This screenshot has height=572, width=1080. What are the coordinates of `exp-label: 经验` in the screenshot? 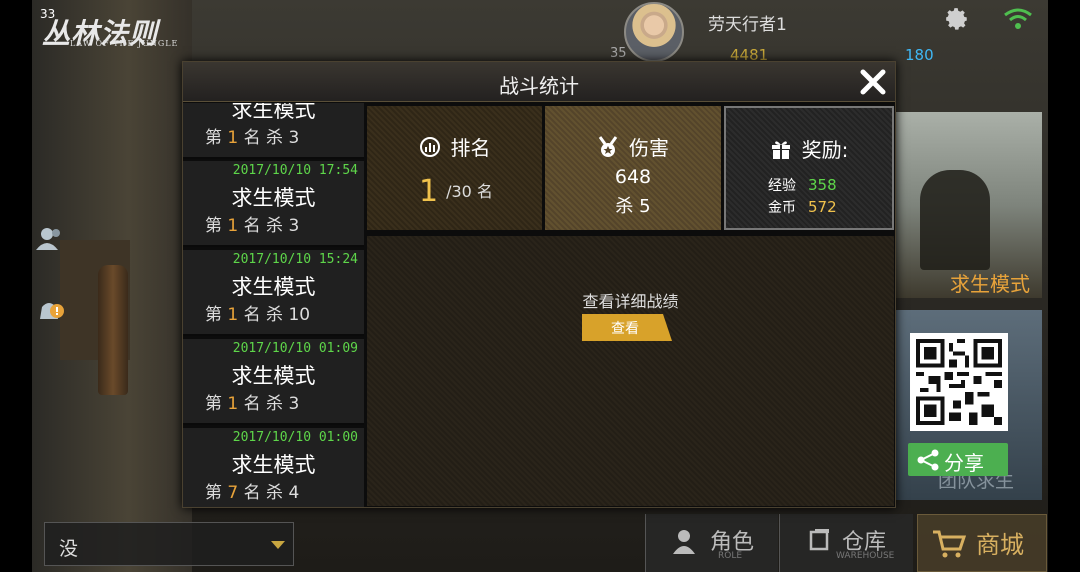 It's located at (782, 186).